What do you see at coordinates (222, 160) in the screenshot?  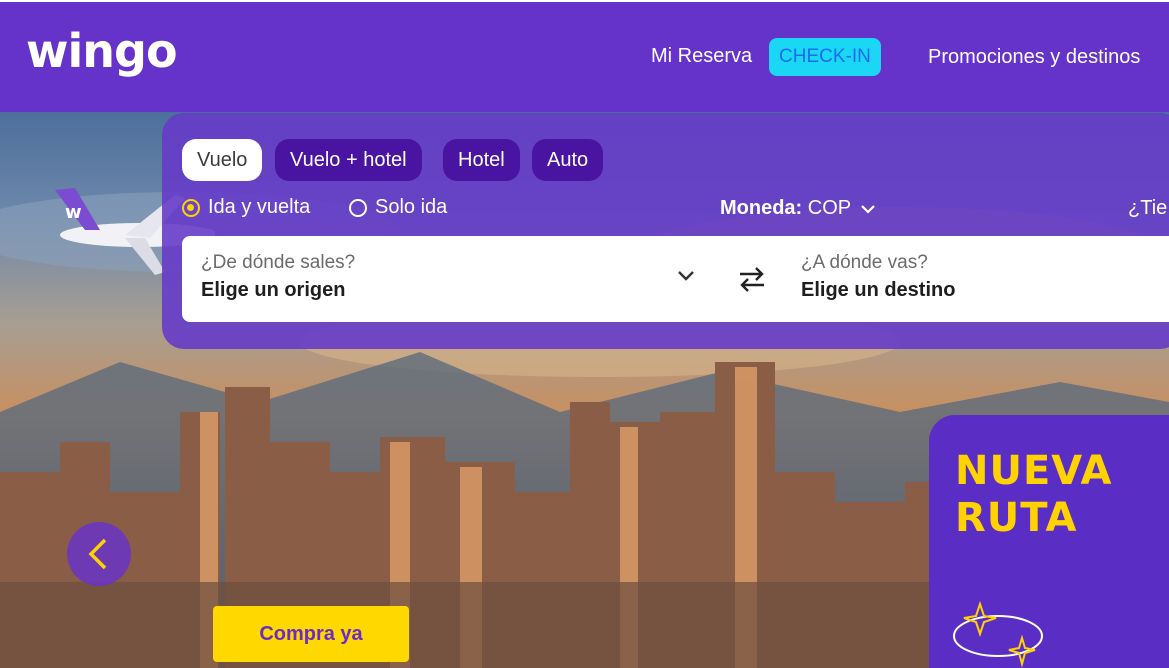 I see `tab-vuelo: Vuelo` at bounding box center [222, 160].